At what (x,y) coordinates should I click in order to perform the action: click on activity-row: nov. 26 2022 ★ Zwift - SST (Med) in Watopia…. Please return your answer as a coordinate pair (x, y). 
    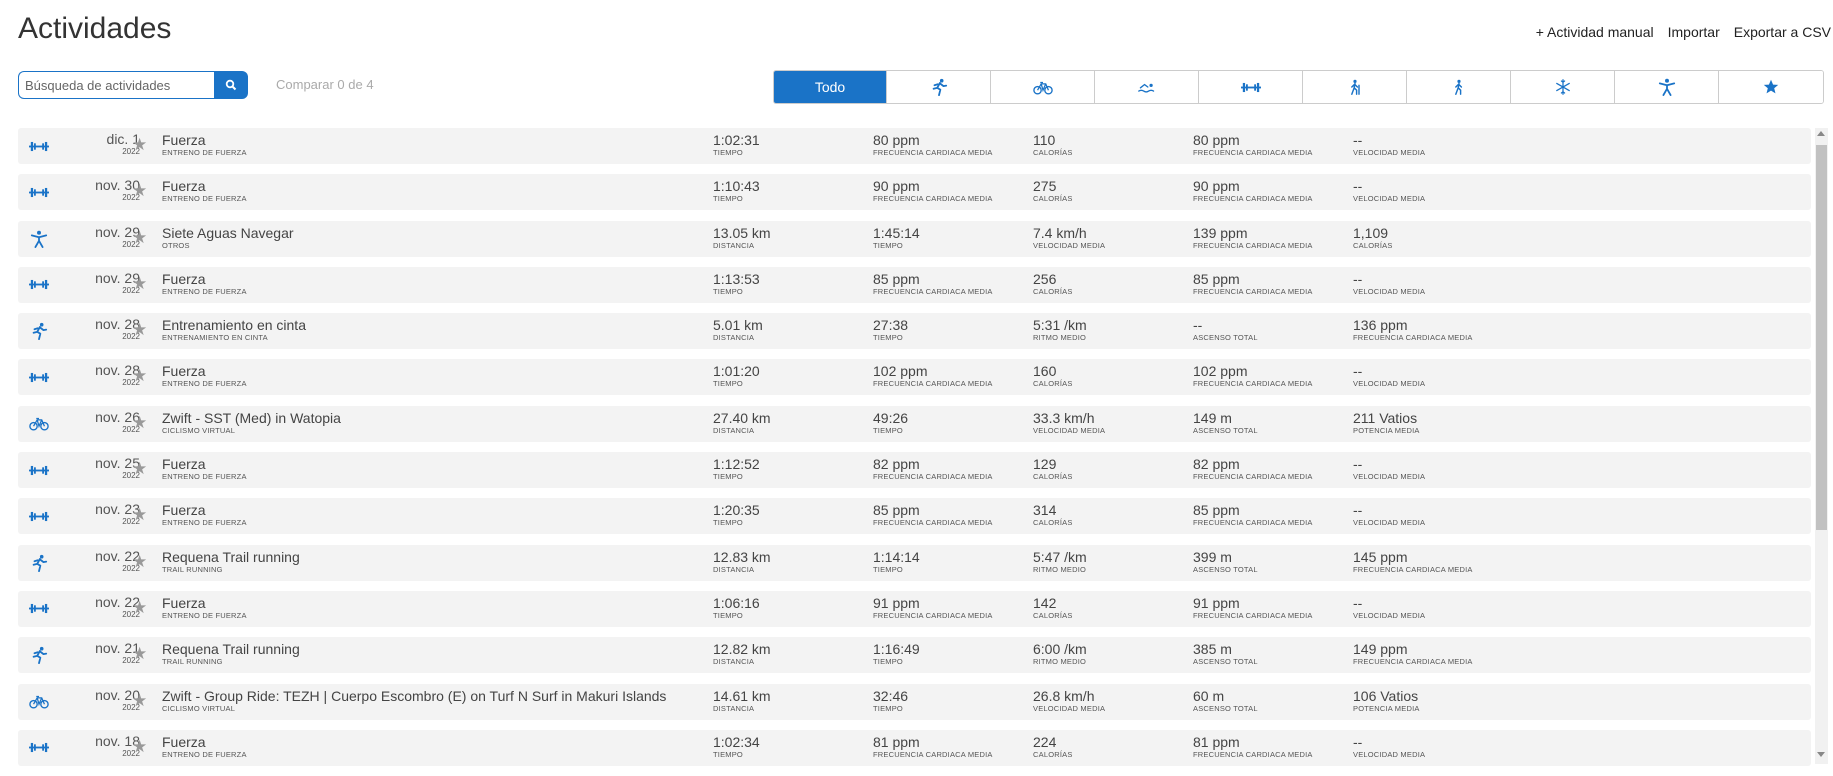
    Looking at the image, I should click on (914, 423).